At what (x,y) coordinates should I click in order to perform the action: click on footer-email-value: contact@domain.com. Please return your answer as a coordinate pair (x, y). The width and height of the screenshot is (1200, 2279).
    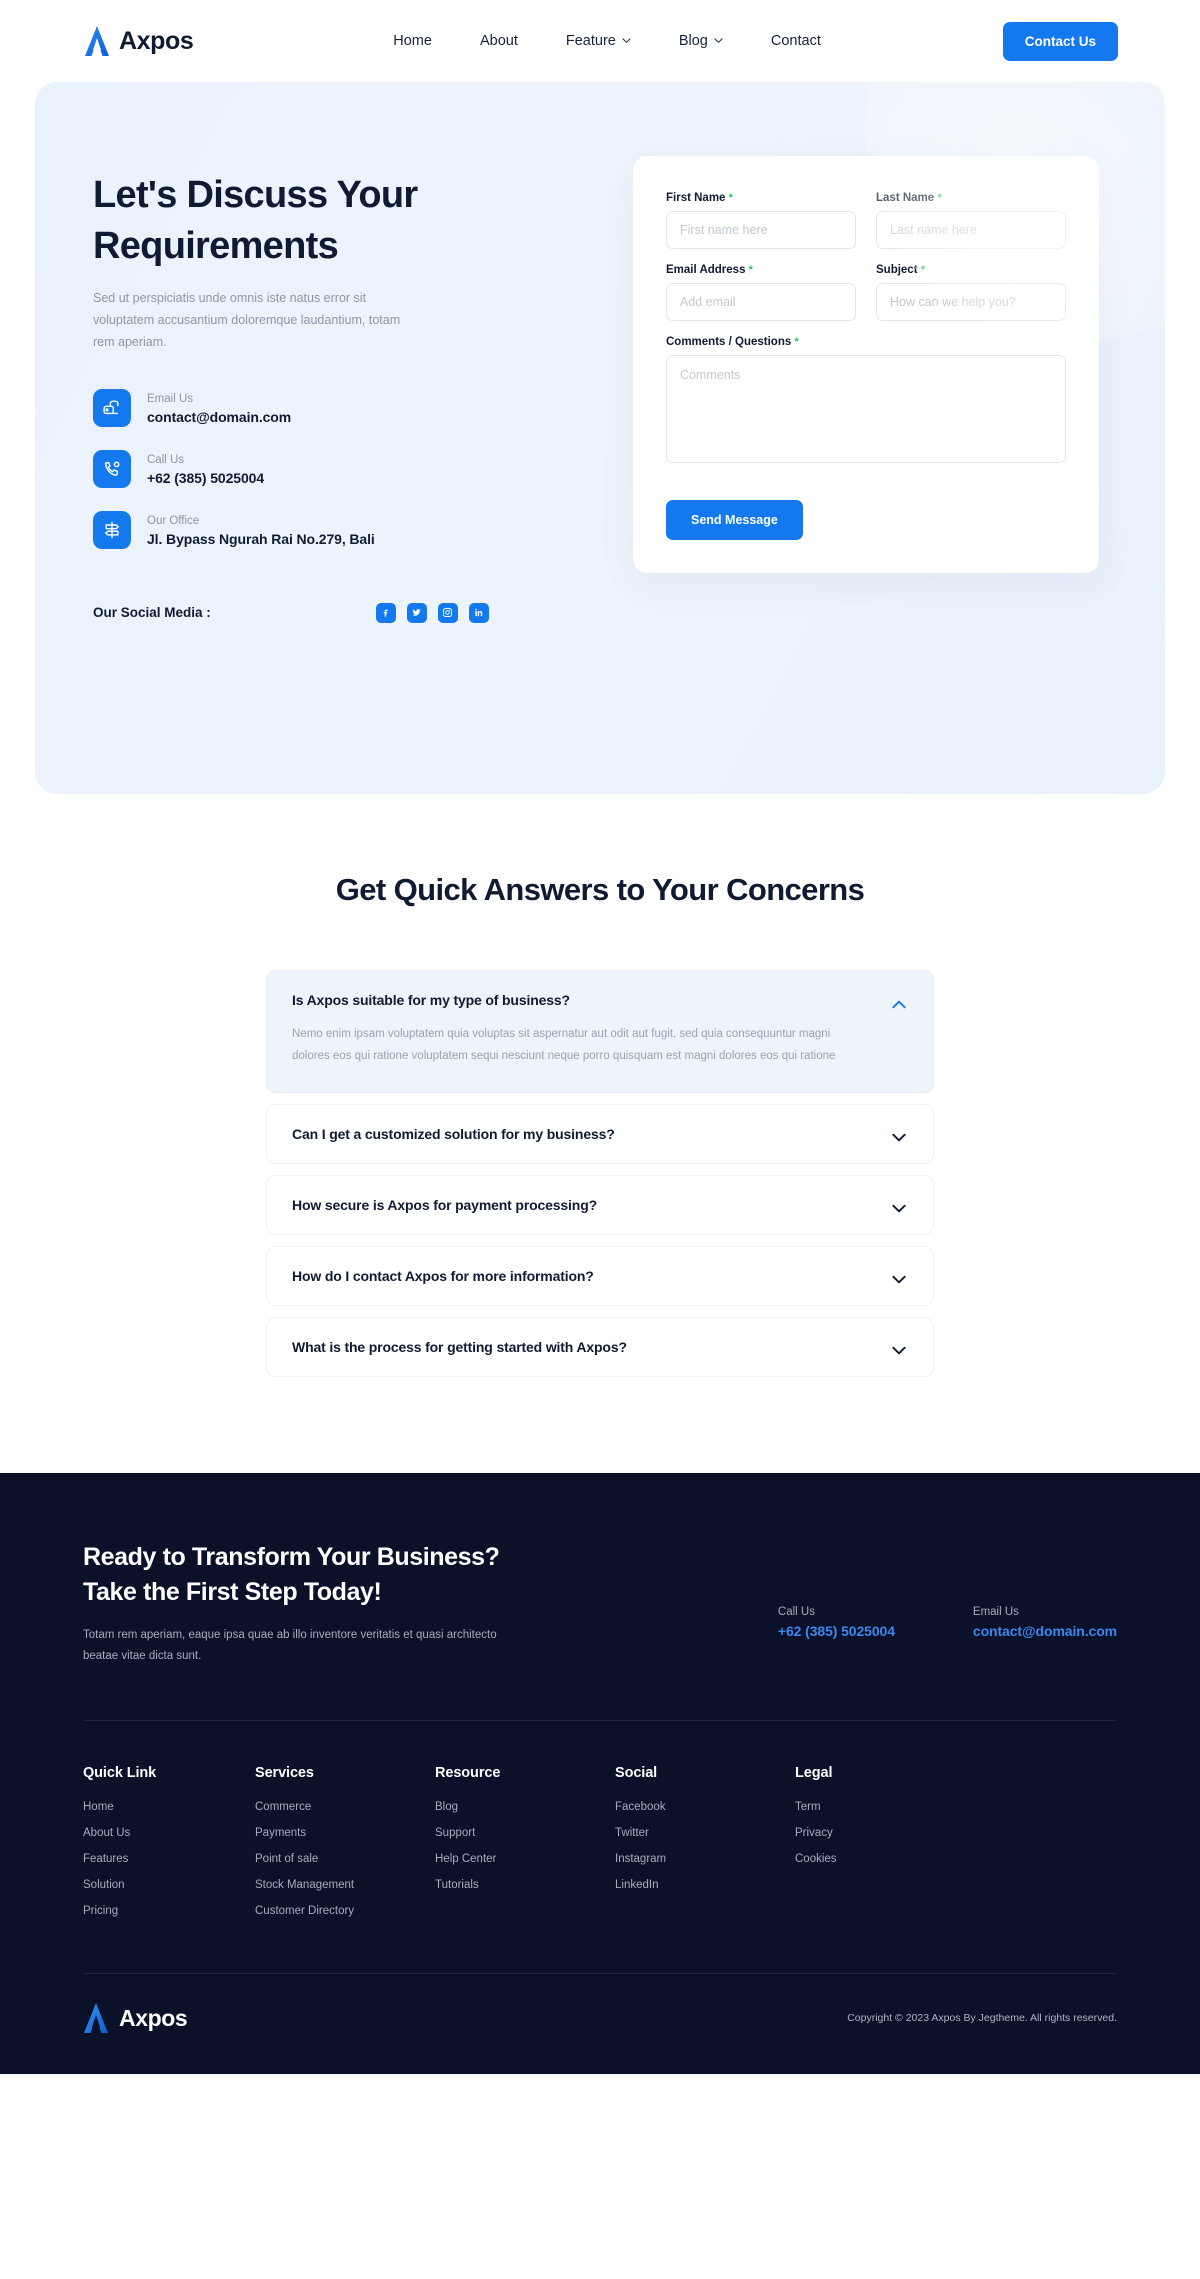
    Looking at the image, I should click on (1045, 1631).